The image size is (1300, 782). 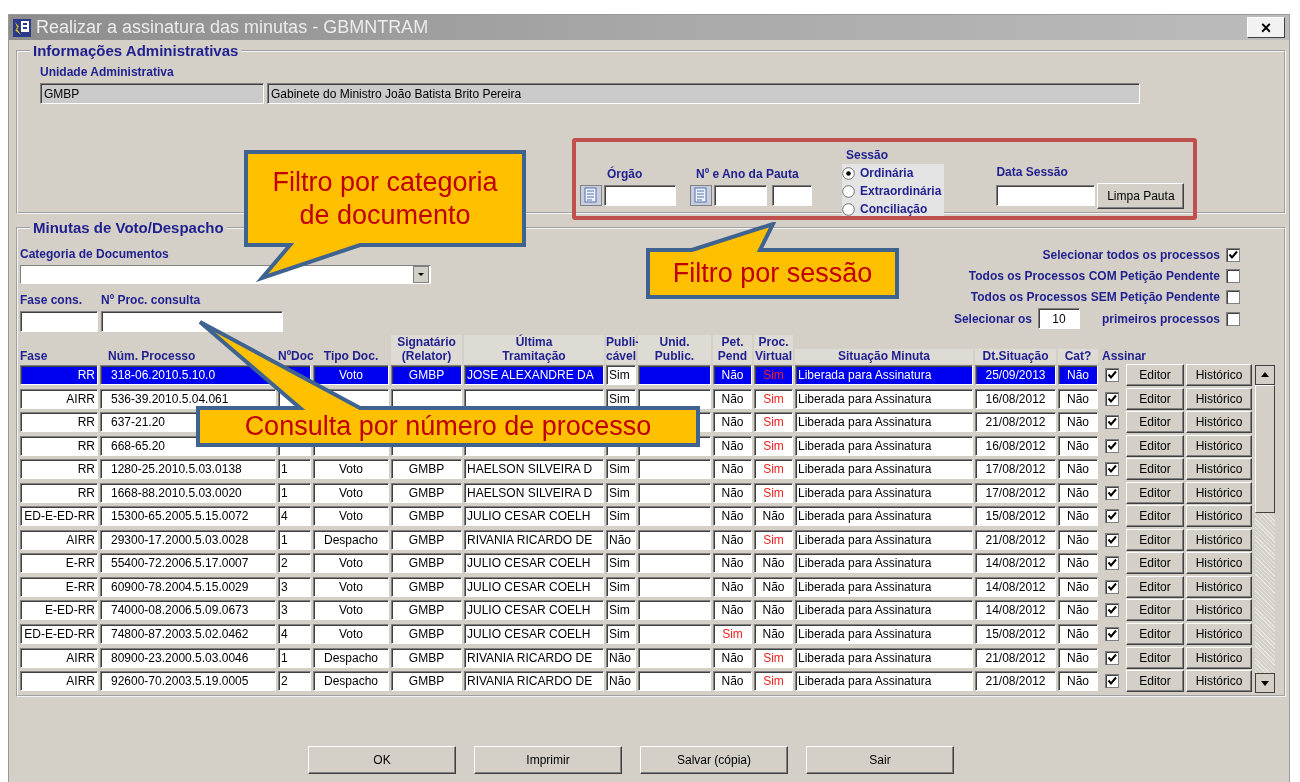 I want to click on dialog-button: Imprimir, so click(x=548, y=760).